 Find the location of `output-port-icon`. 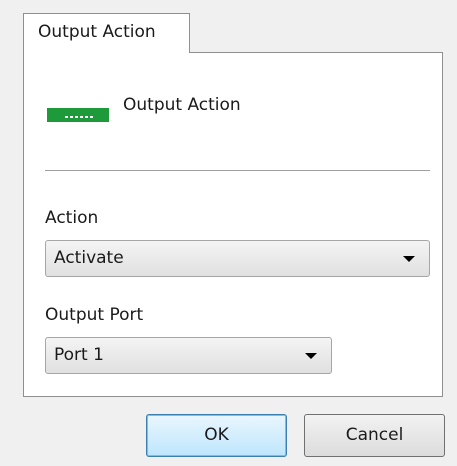

output-port-icon is located at coordinates (78, 115).